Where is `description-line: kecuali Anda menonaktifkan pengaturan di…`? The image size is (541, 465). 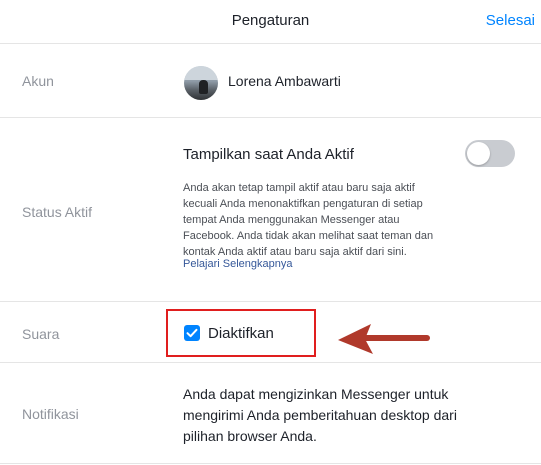 description-line: kecuali Anda menonaktifkan pengaturan di… is located at coordinates (303, 204).